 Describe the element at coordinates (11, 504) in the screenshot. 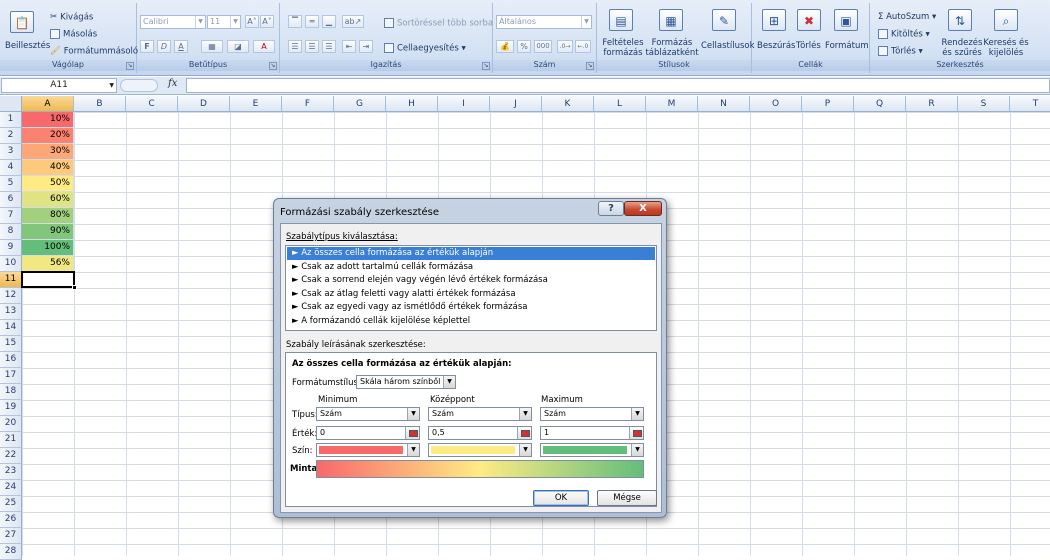

I see `row-header: 25` at that location.